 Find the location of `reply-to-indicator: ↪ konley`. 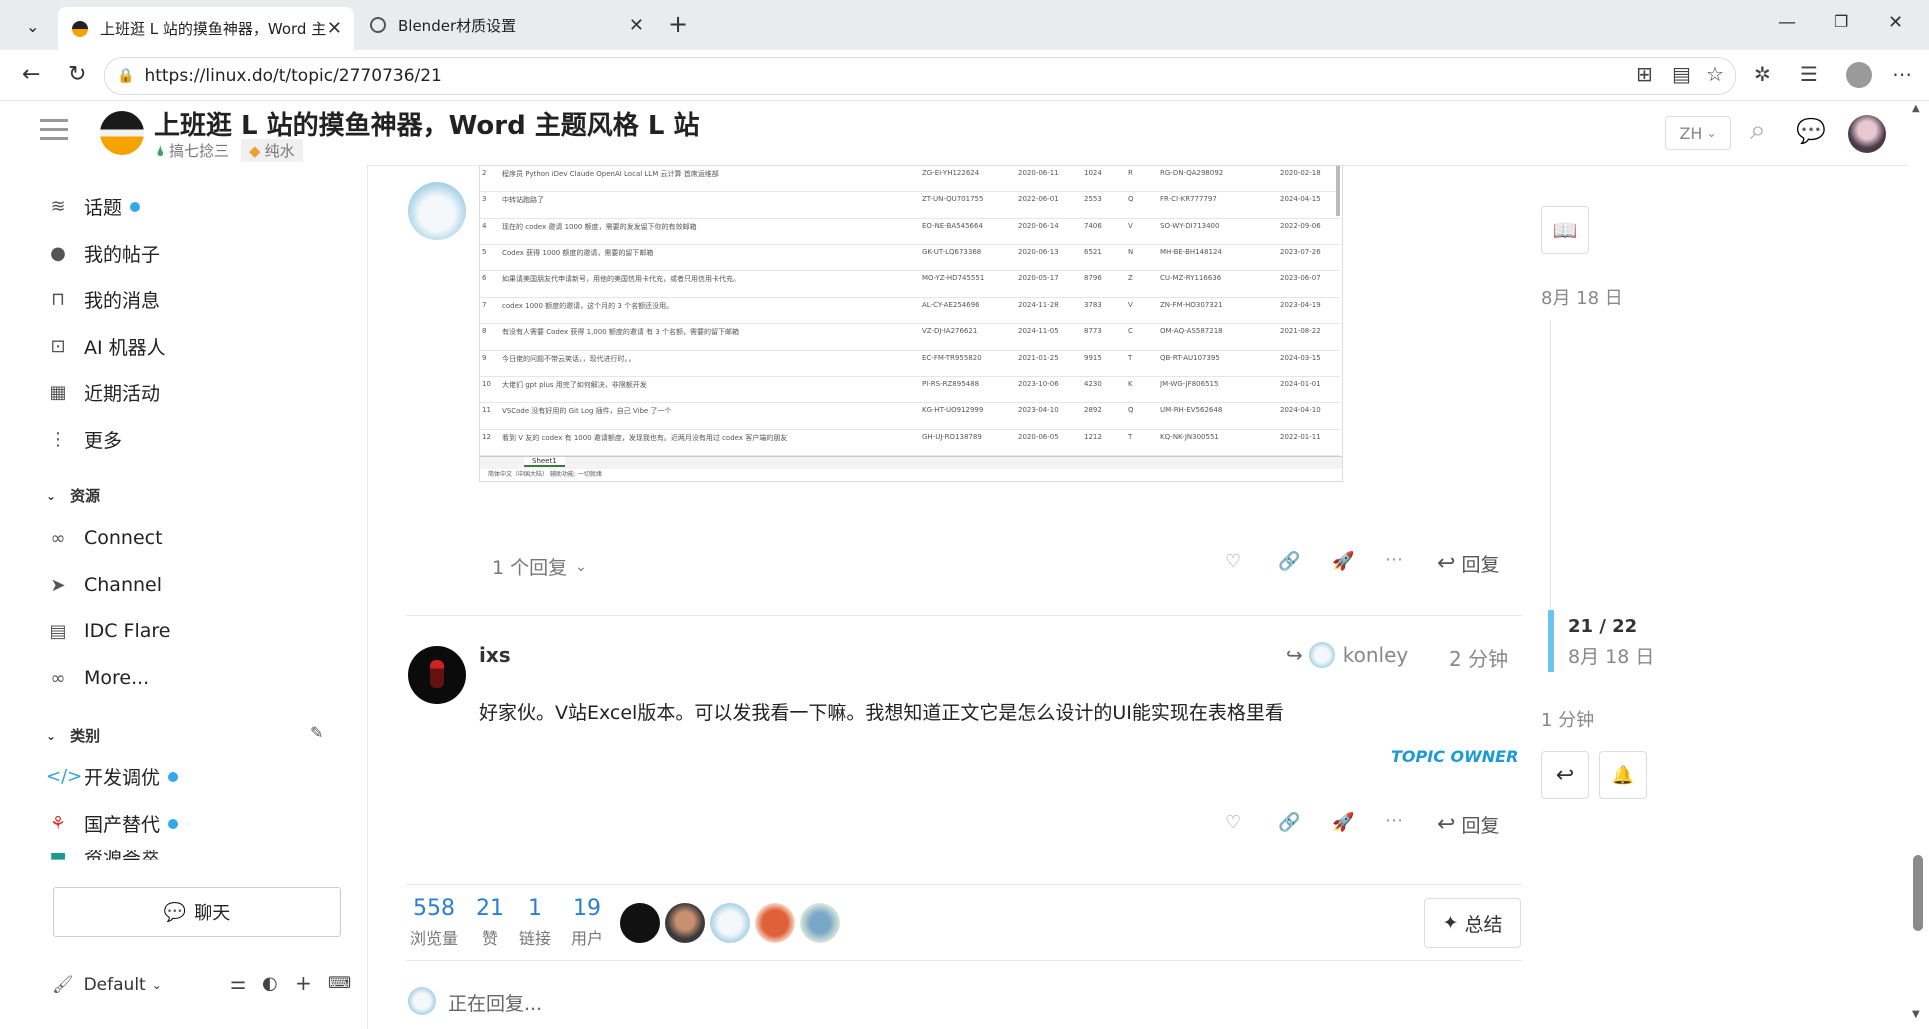

reply-to-indicator: ↪ konley is located at coordinates (1347, 655).